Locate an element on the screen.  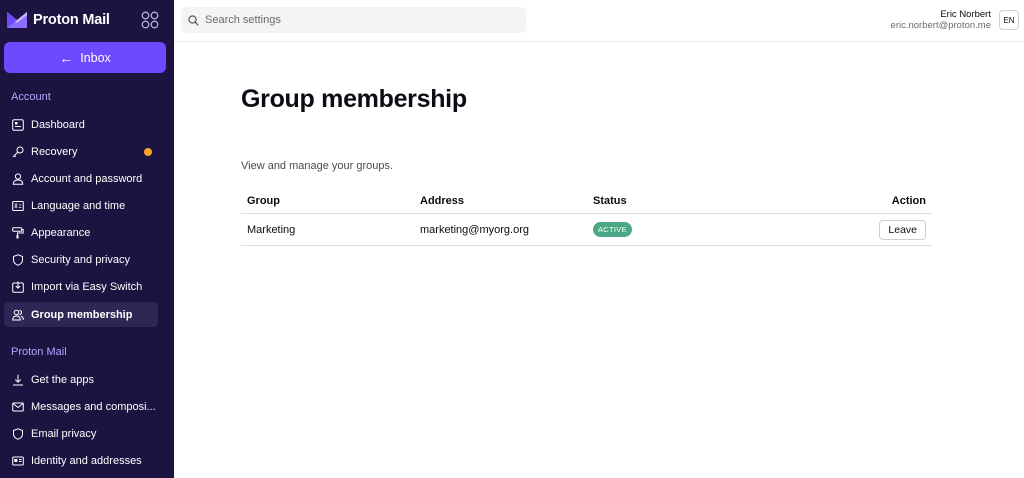
user-icon is located at coordinates (18, 178).